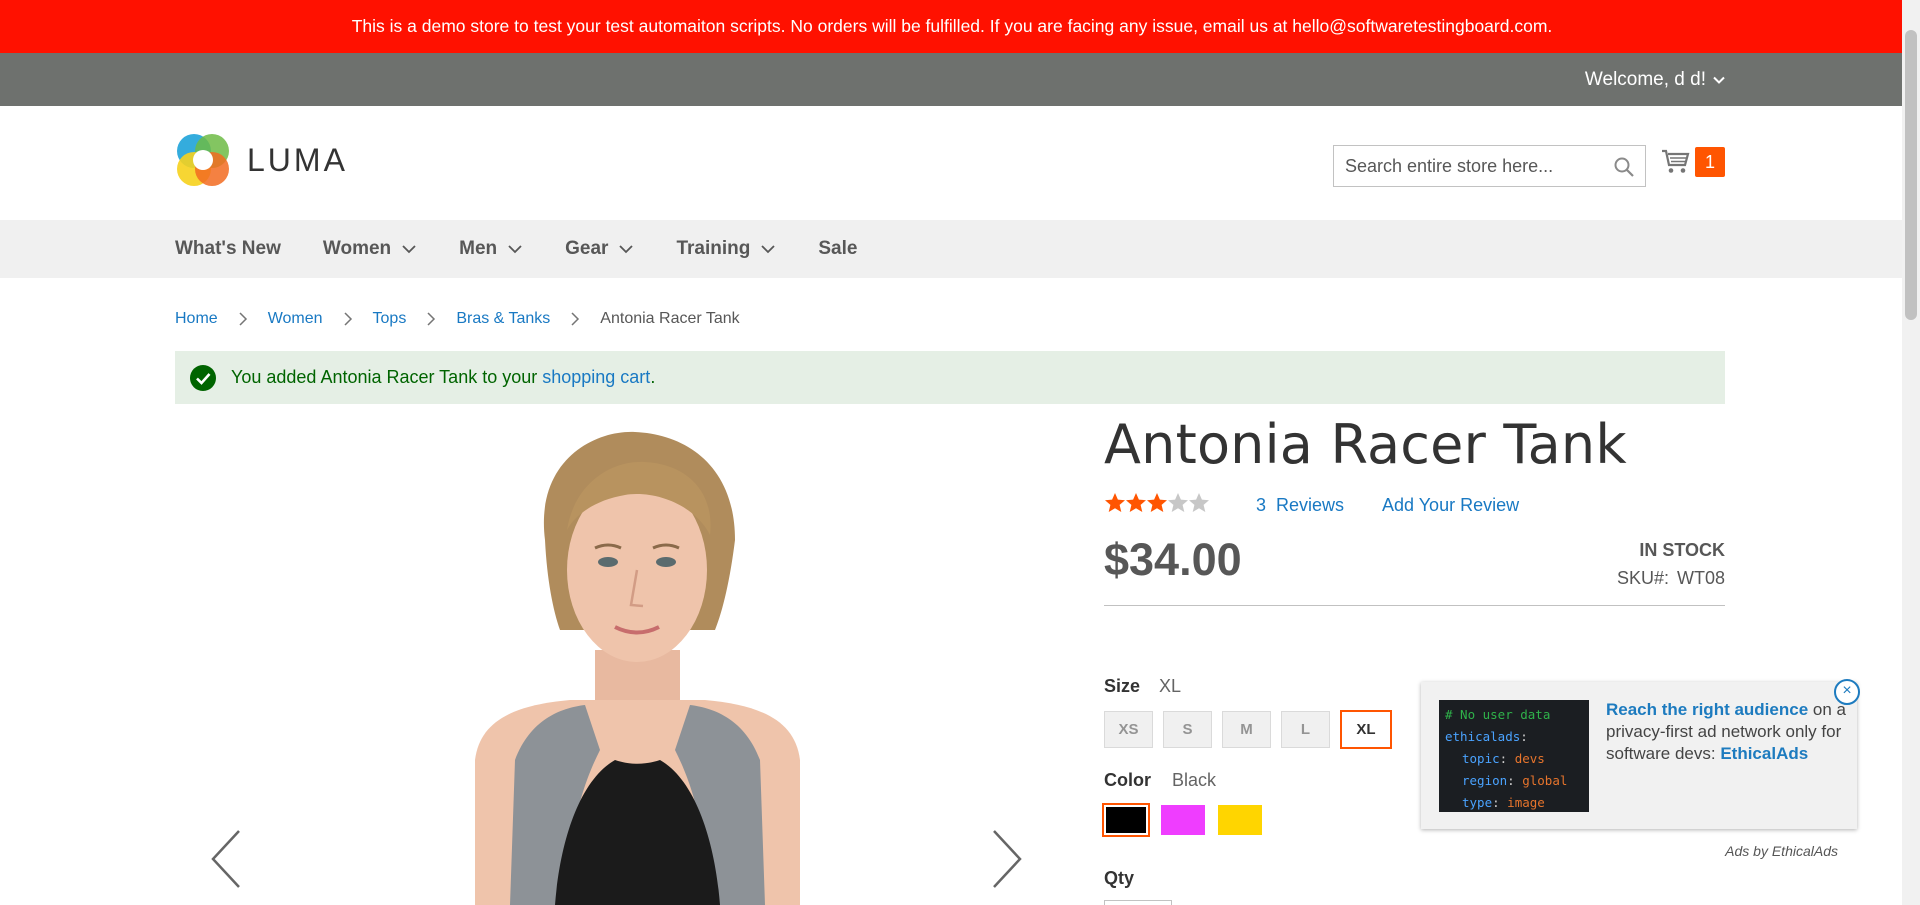 Image resolution: width=1920 pixels, height=905 pixels. Describe the element at coordinates (1138, 902) in the screenshot. I see `qty-input` at that location.